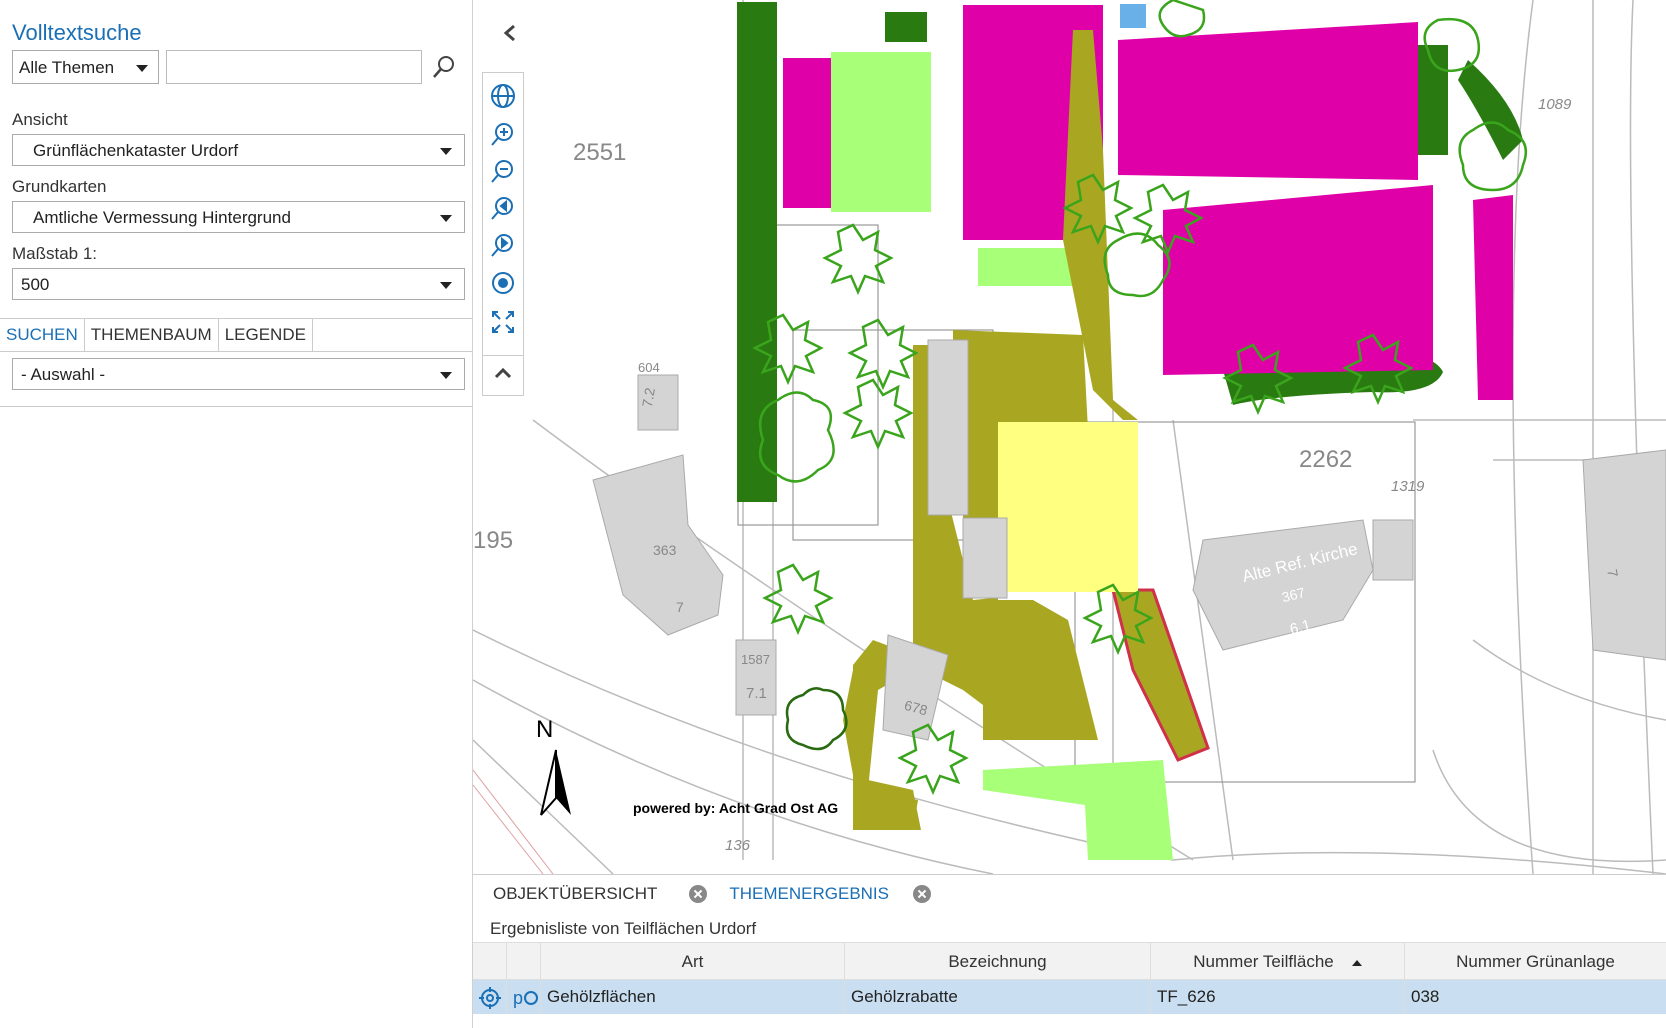  I want to click on collapse-up-icon, so click(503, 372).